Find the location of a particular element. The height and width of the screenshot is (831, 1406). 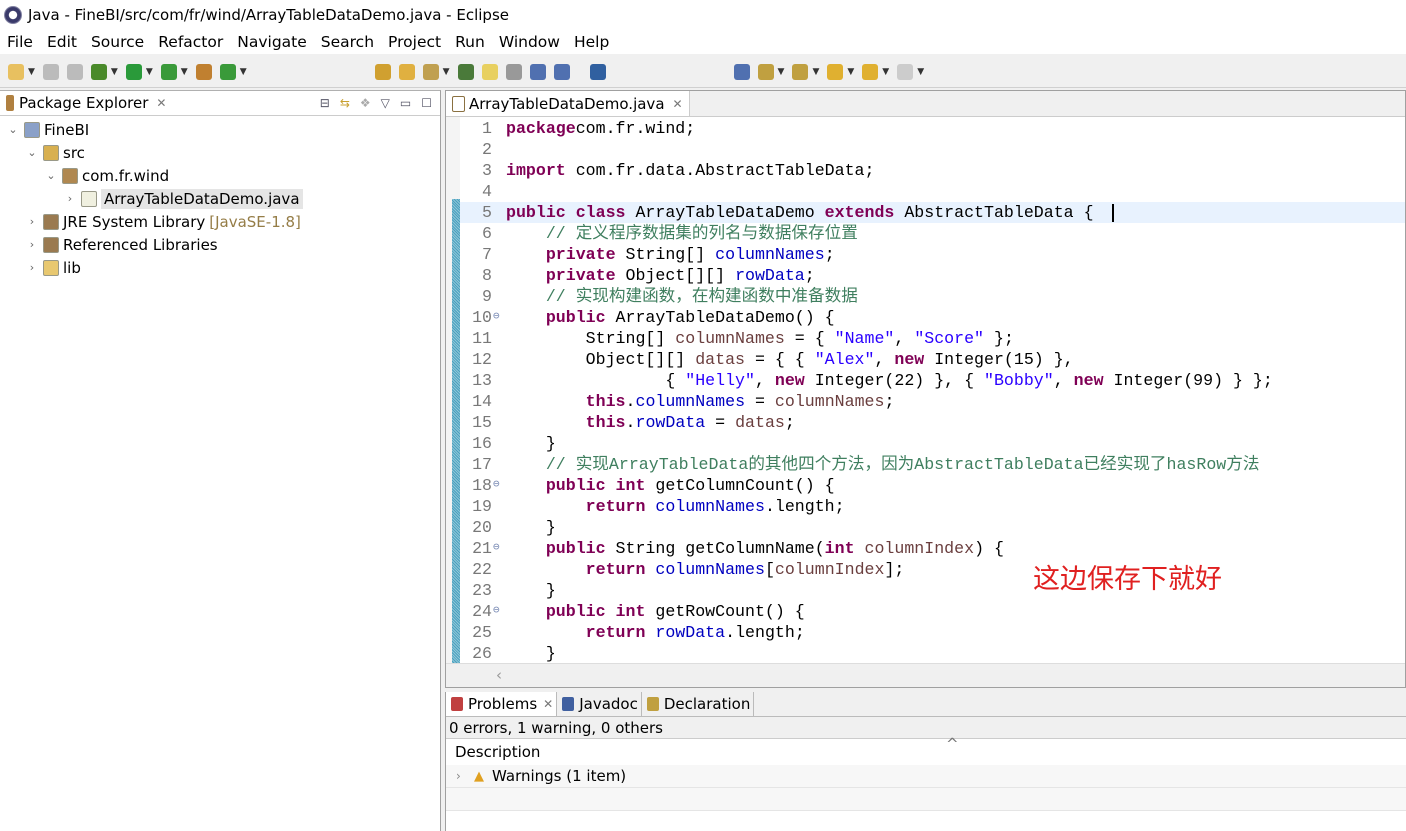

tree-item: › lib is located at coordinates (220, 267).